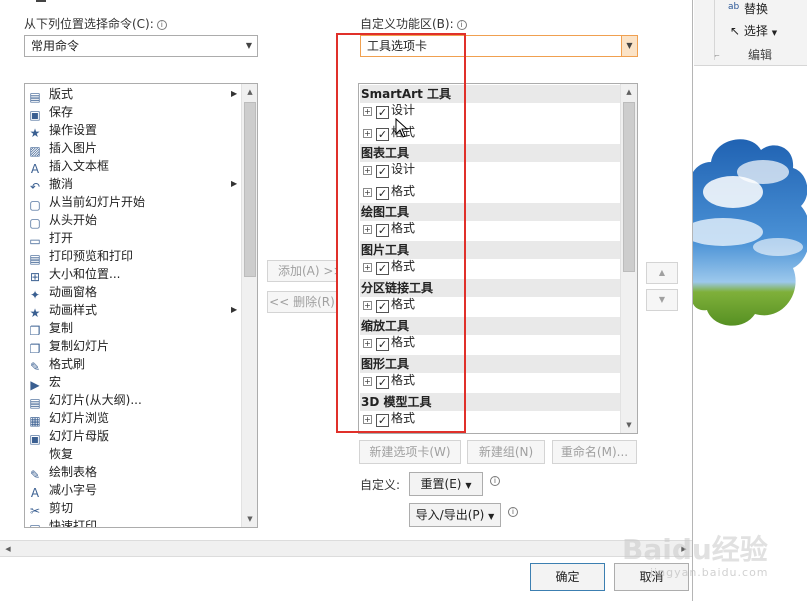 The image size is (807, 601). I want to click on command-item: ★ 动画样式 ▶, so click(132, 310).